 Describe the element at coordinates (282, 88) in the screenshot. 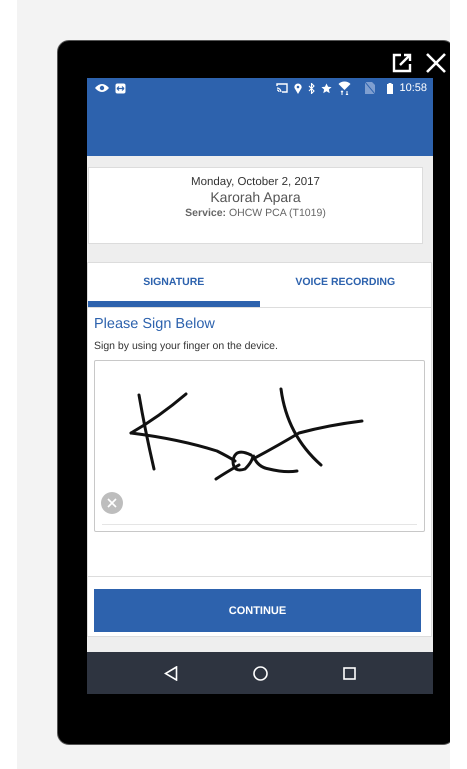

I see `cast-icon` at that location.